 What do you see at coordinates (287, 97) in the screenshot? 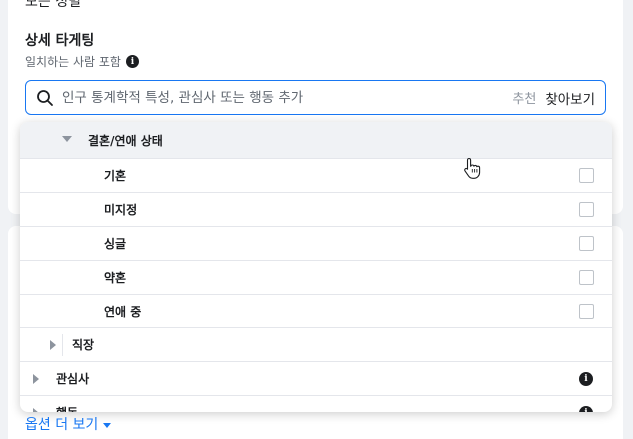
I see `targeting-search-input` at bounding box center [287, 97].